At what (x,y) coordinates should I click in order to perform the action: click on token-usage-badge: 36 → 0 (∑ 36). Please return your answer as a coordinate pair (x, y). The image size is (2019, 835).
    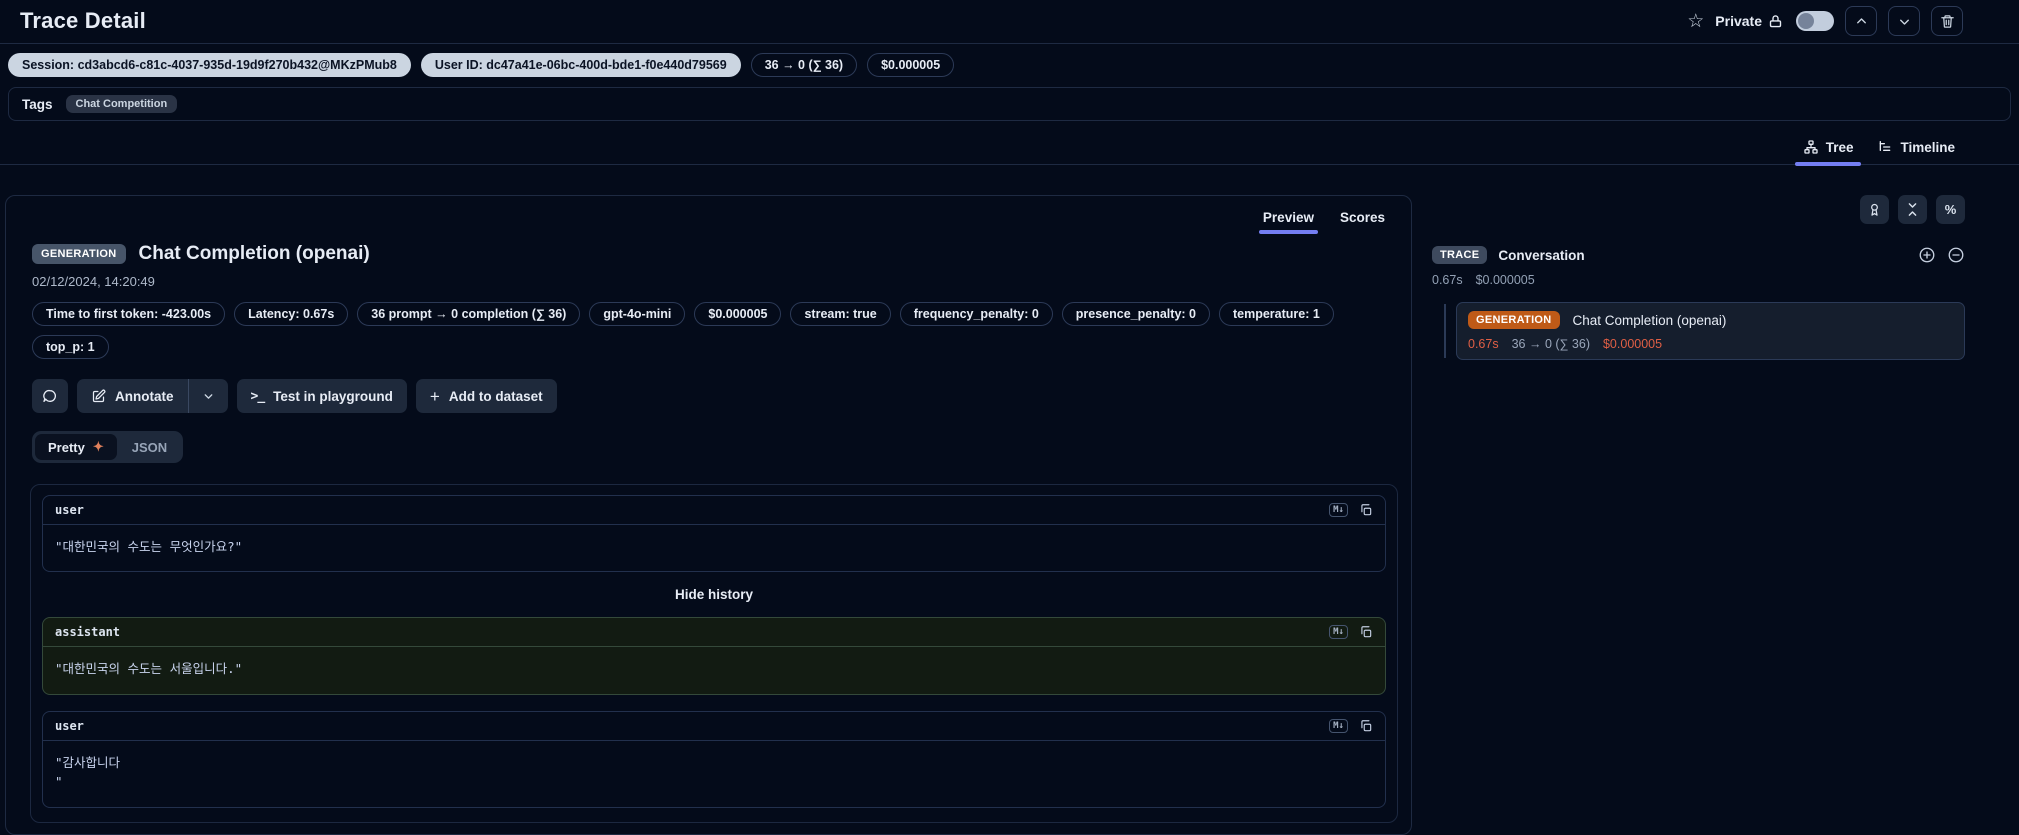
    Looking at the image, I should click on (804, 65).